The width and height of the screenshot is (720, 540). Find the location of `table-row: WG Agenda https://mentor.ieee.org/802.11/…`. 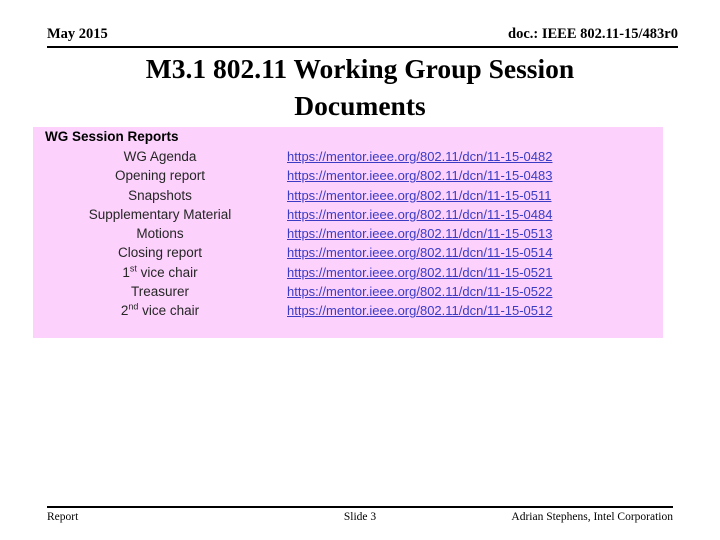

table-row: WG Agenda https://mentor.ieee.org/802.11/… is located at coordinates (348, 156).